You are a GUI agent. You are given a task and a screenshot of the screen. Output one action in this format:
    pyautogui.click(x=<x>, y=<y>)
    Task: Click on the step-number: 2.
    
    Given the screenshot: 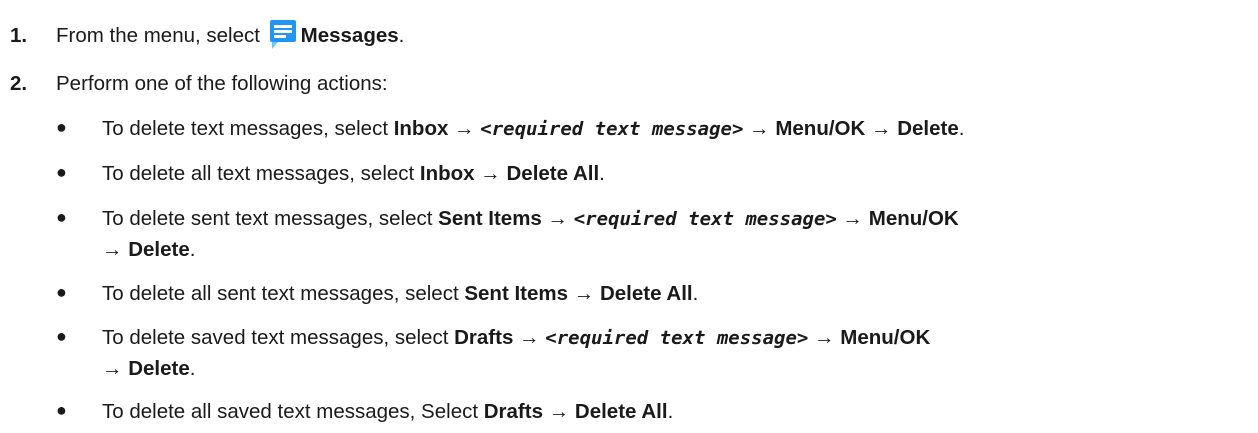 What is the action you would take?
    pyautogui.click(x=19, y=83)
    